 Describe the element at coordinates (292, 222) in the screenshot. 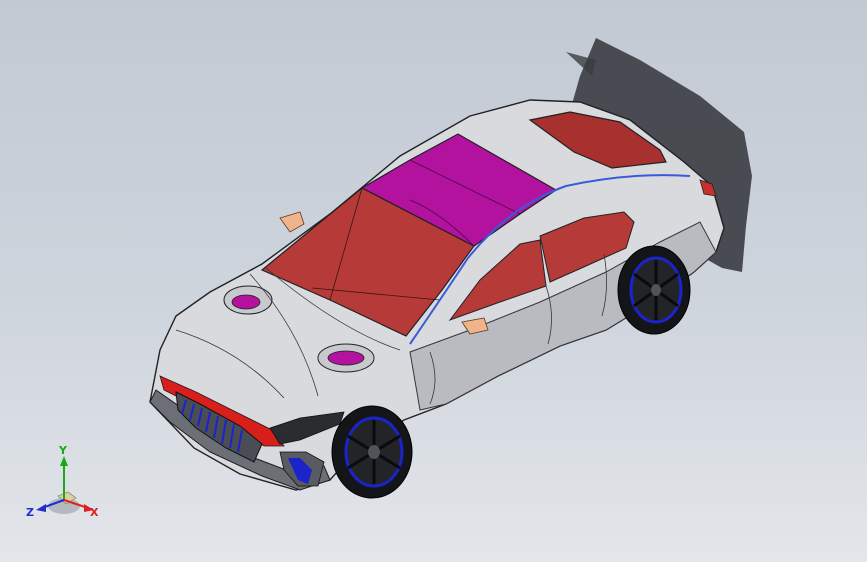

I see `side-mirror-left` at that location.